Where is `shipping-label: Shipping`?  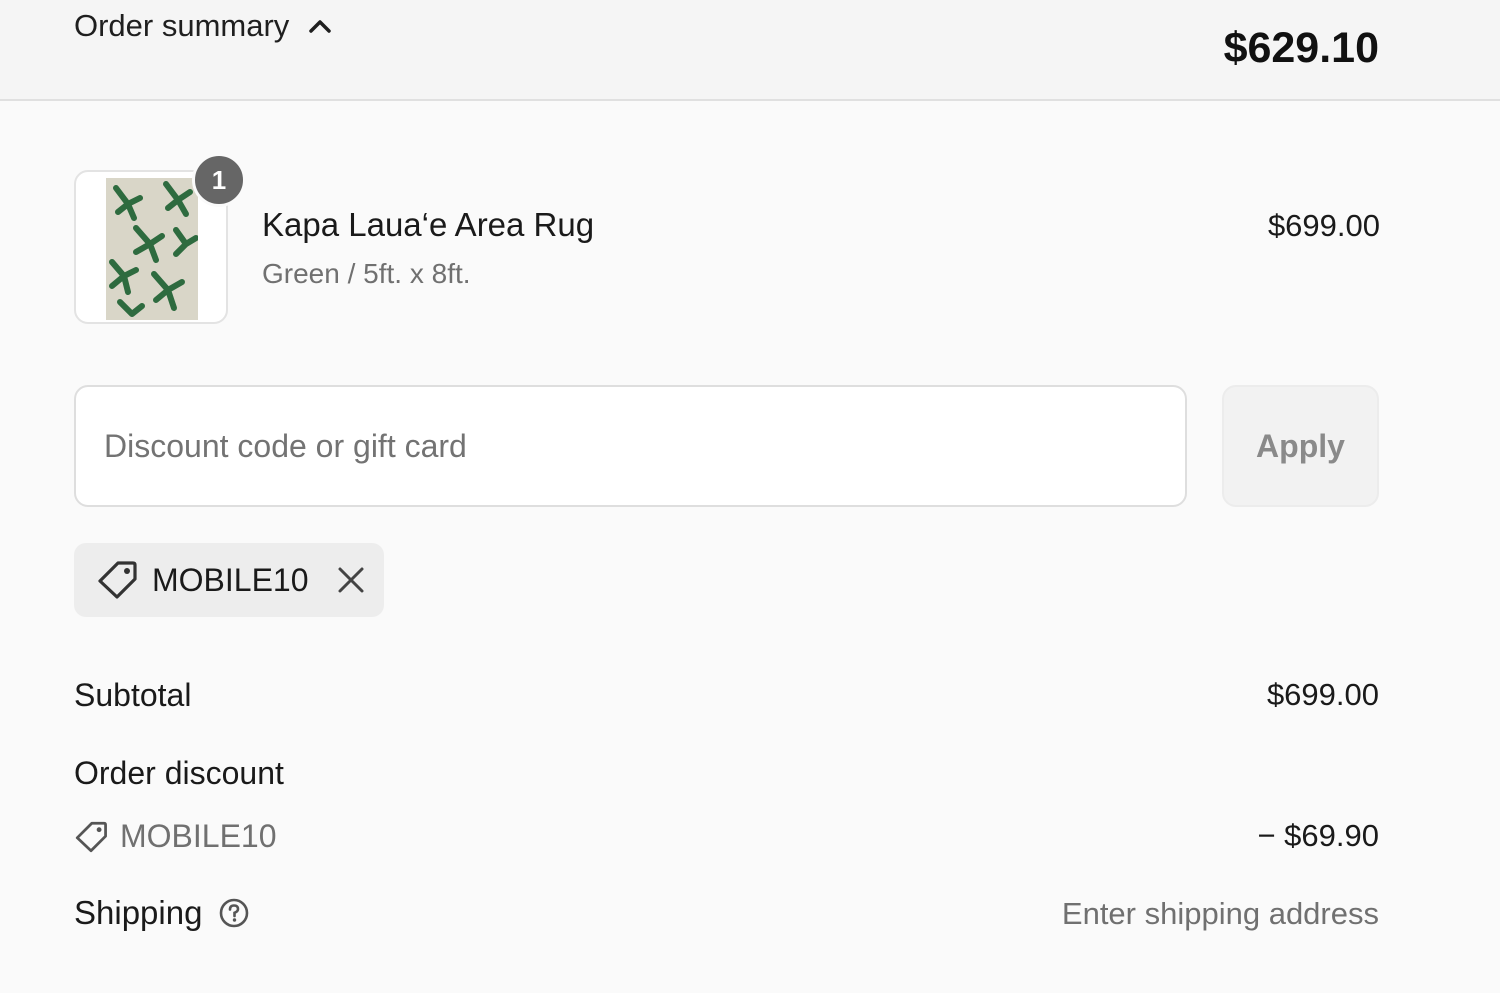 shipping-label: Shipping is located at coordinates (138, 912).